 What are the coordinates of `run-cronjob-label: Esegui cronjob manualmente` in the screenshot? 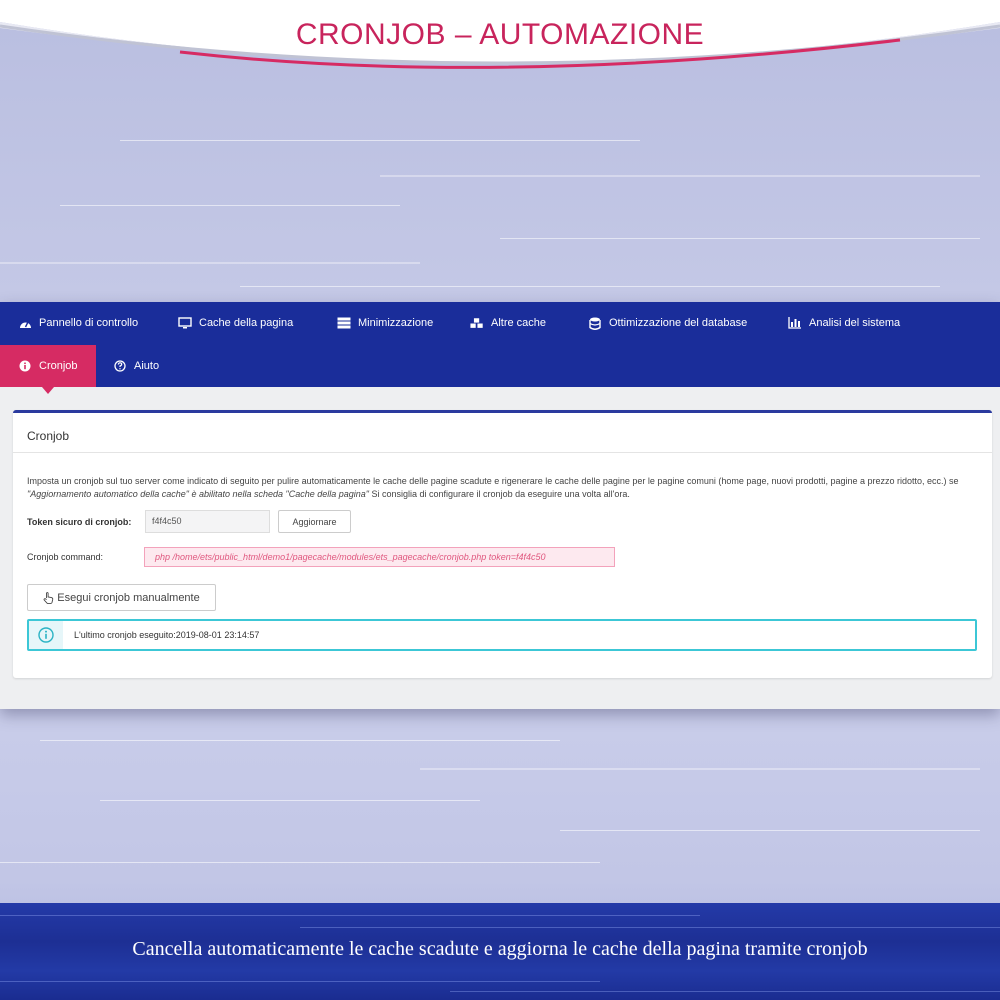 It's located at (128, 597).